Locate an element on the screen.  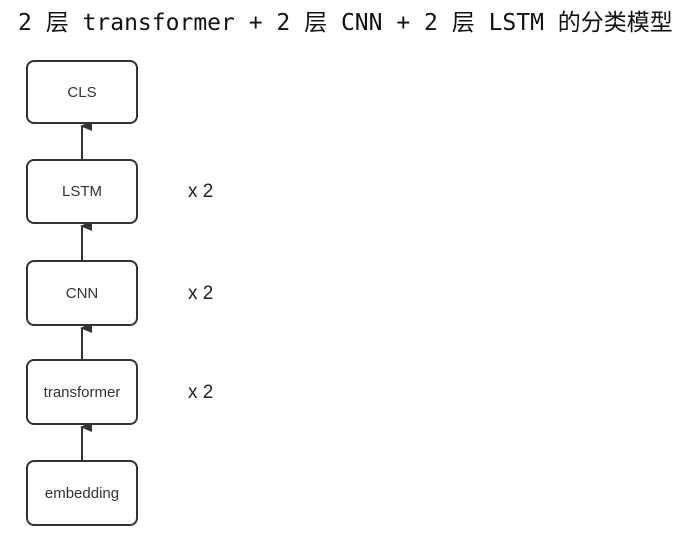
embedding-block: embedding is located at coordinates (82, 493).